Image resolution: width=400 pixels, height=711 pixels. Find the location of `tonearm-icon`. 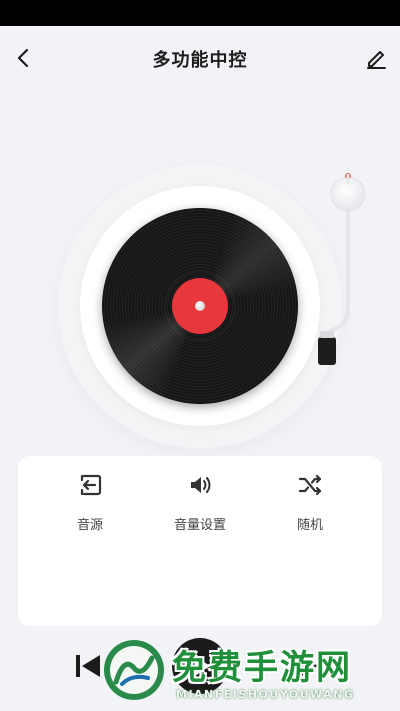

tonearm-icon is located at coordinates (345, 270).